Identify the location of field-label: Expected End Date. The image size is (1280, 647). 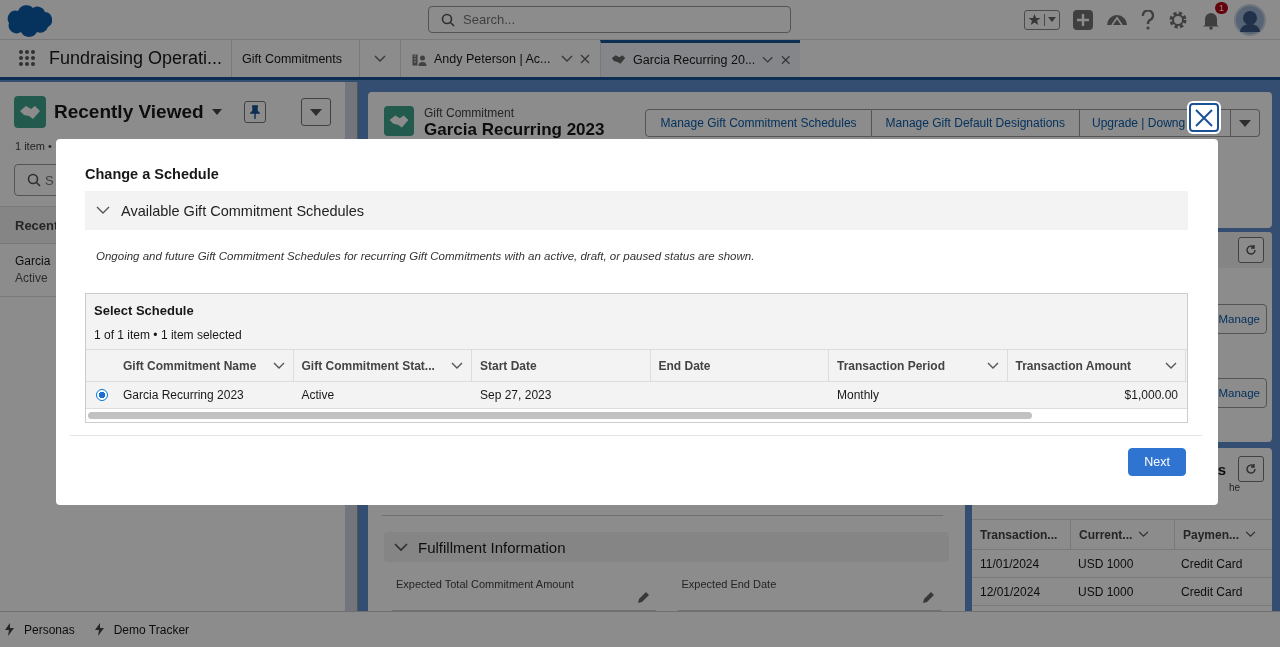
(729, 584).